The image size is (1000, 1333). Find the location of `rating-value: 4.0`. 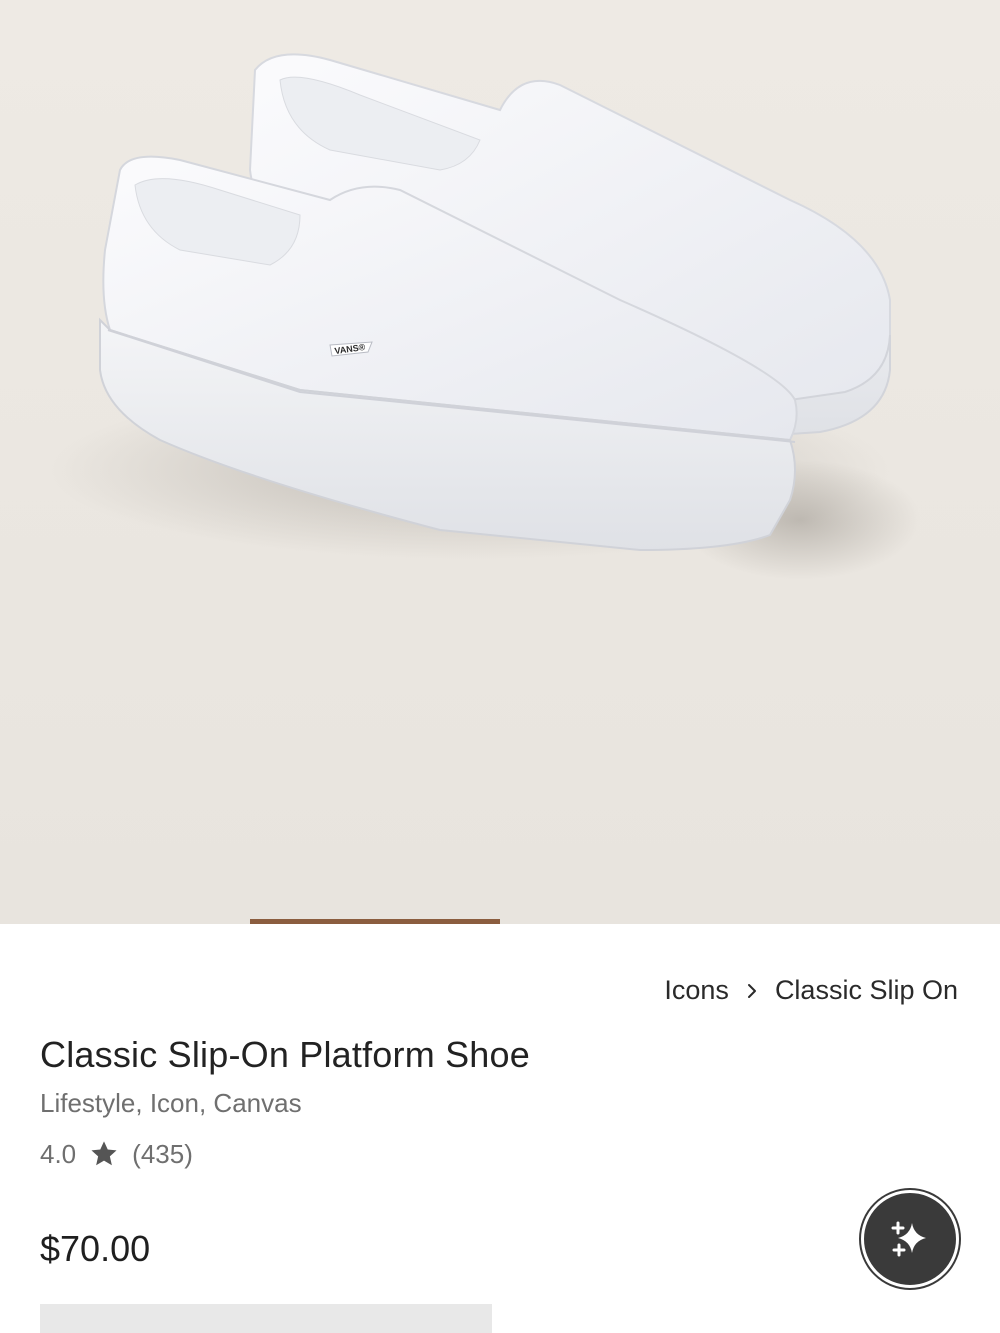

rating-value: 4.0 is located at coordinates (58, 1153).